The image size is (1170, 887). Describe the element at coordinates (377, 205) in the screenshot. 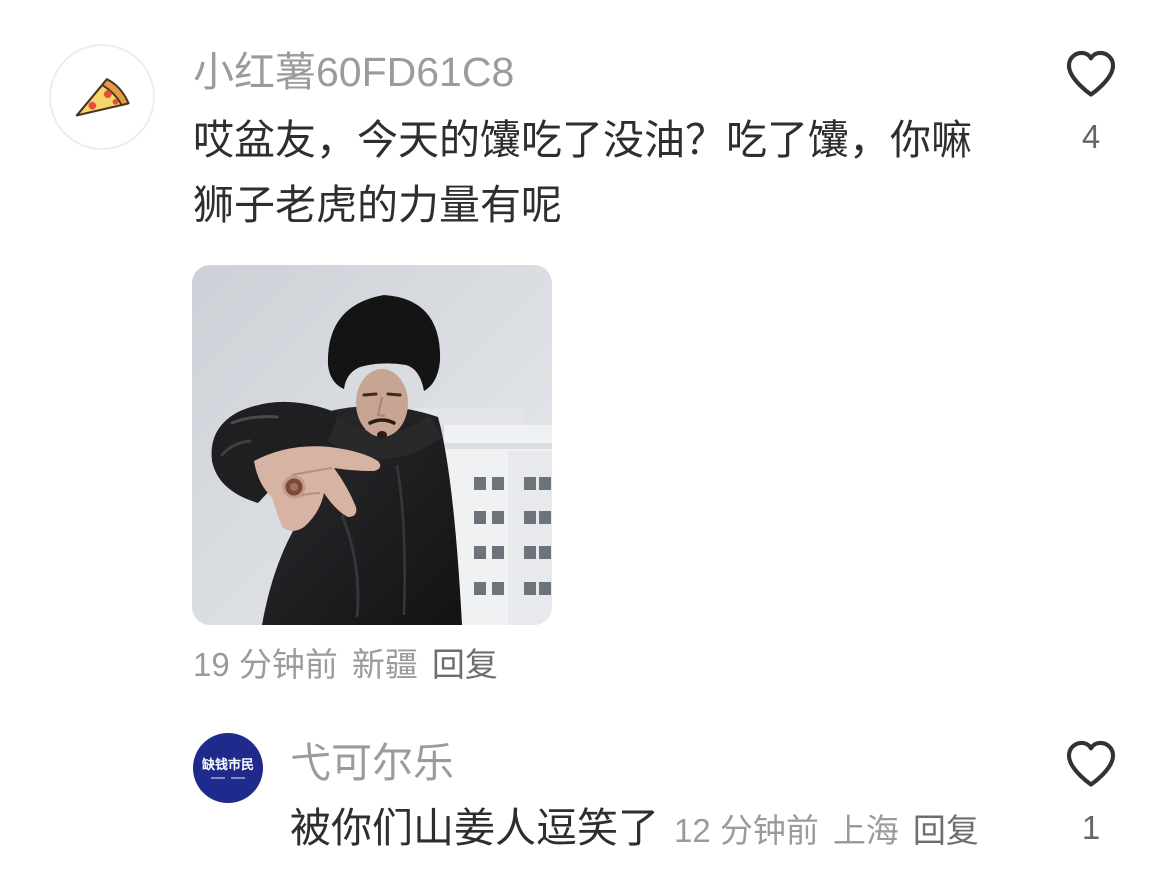

I see `comment-text-line: 狮子老虎的力量有呢` at that location.